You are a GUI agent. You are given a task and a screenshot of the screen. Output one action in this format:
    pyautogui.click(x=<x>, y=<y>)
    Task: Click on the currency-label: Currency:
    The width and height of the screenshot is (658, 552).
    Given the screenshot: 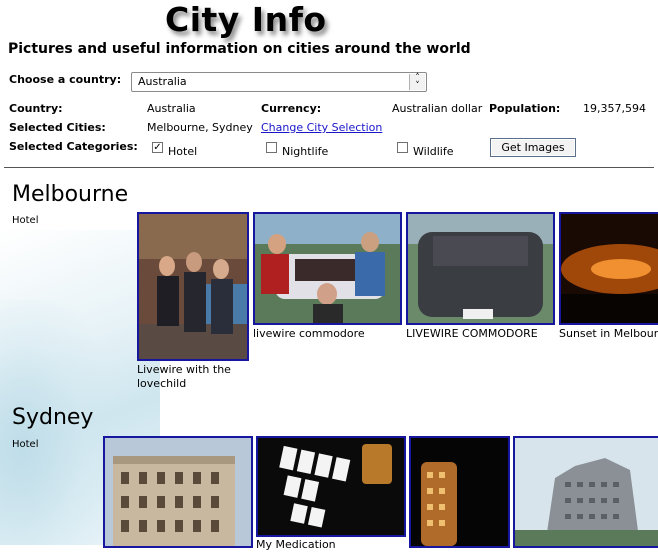 What is the action you would take?
    pyautogui.click(x=291, y=108)
    